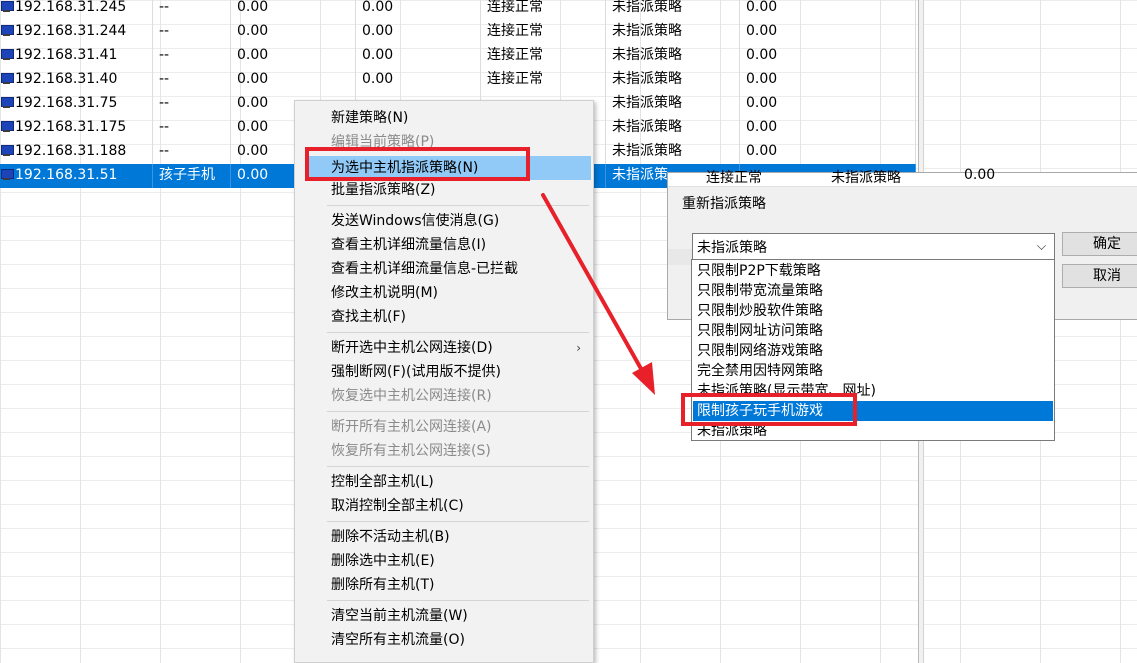 The height and width of the screenshot is (663, 1137). Describe the element at coordinates (873, 291) in the screenshot. I see `dropdown-option: 只限制带宽流量策略` at that location.